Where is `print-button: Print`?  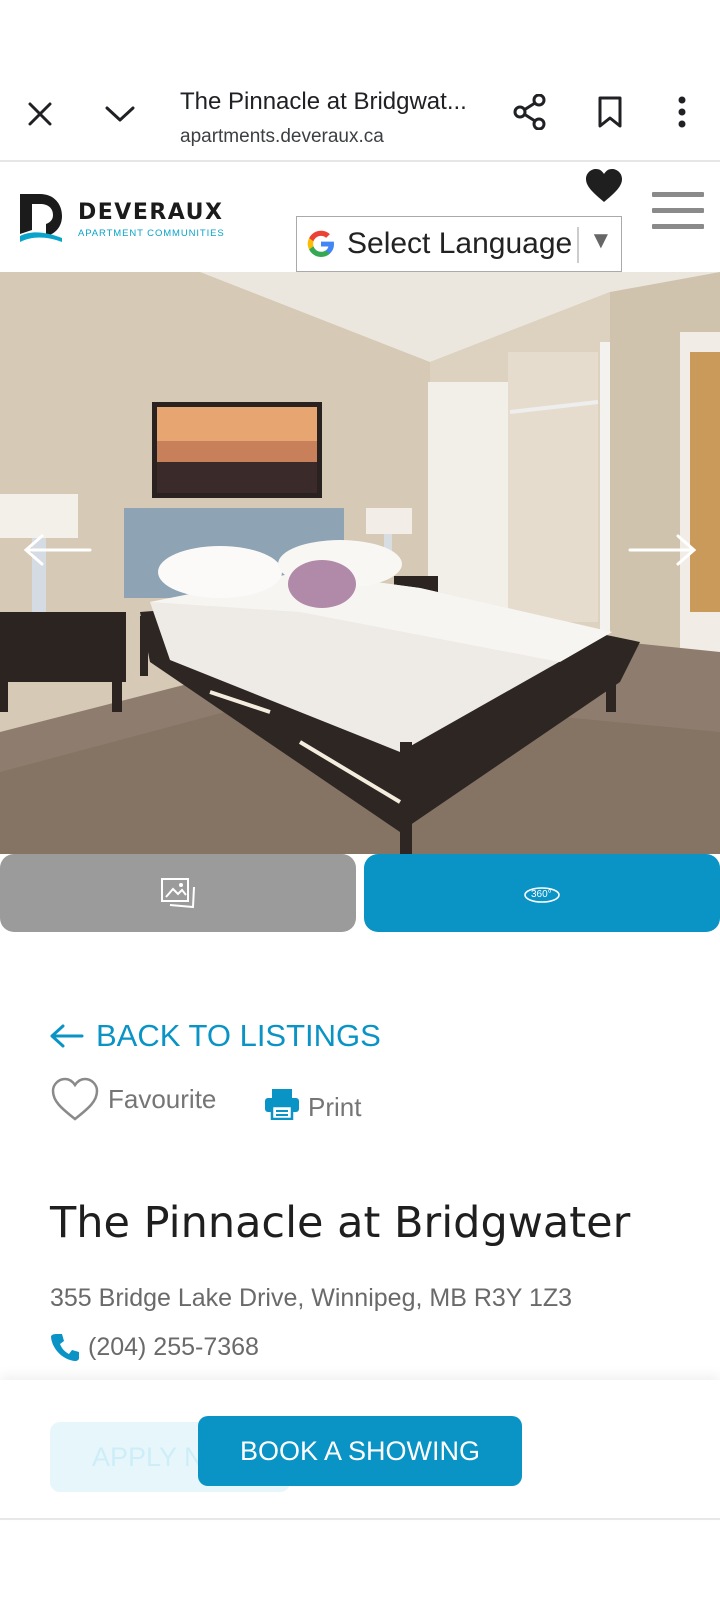 print-button: Print is located at coordinates (312, 1103).